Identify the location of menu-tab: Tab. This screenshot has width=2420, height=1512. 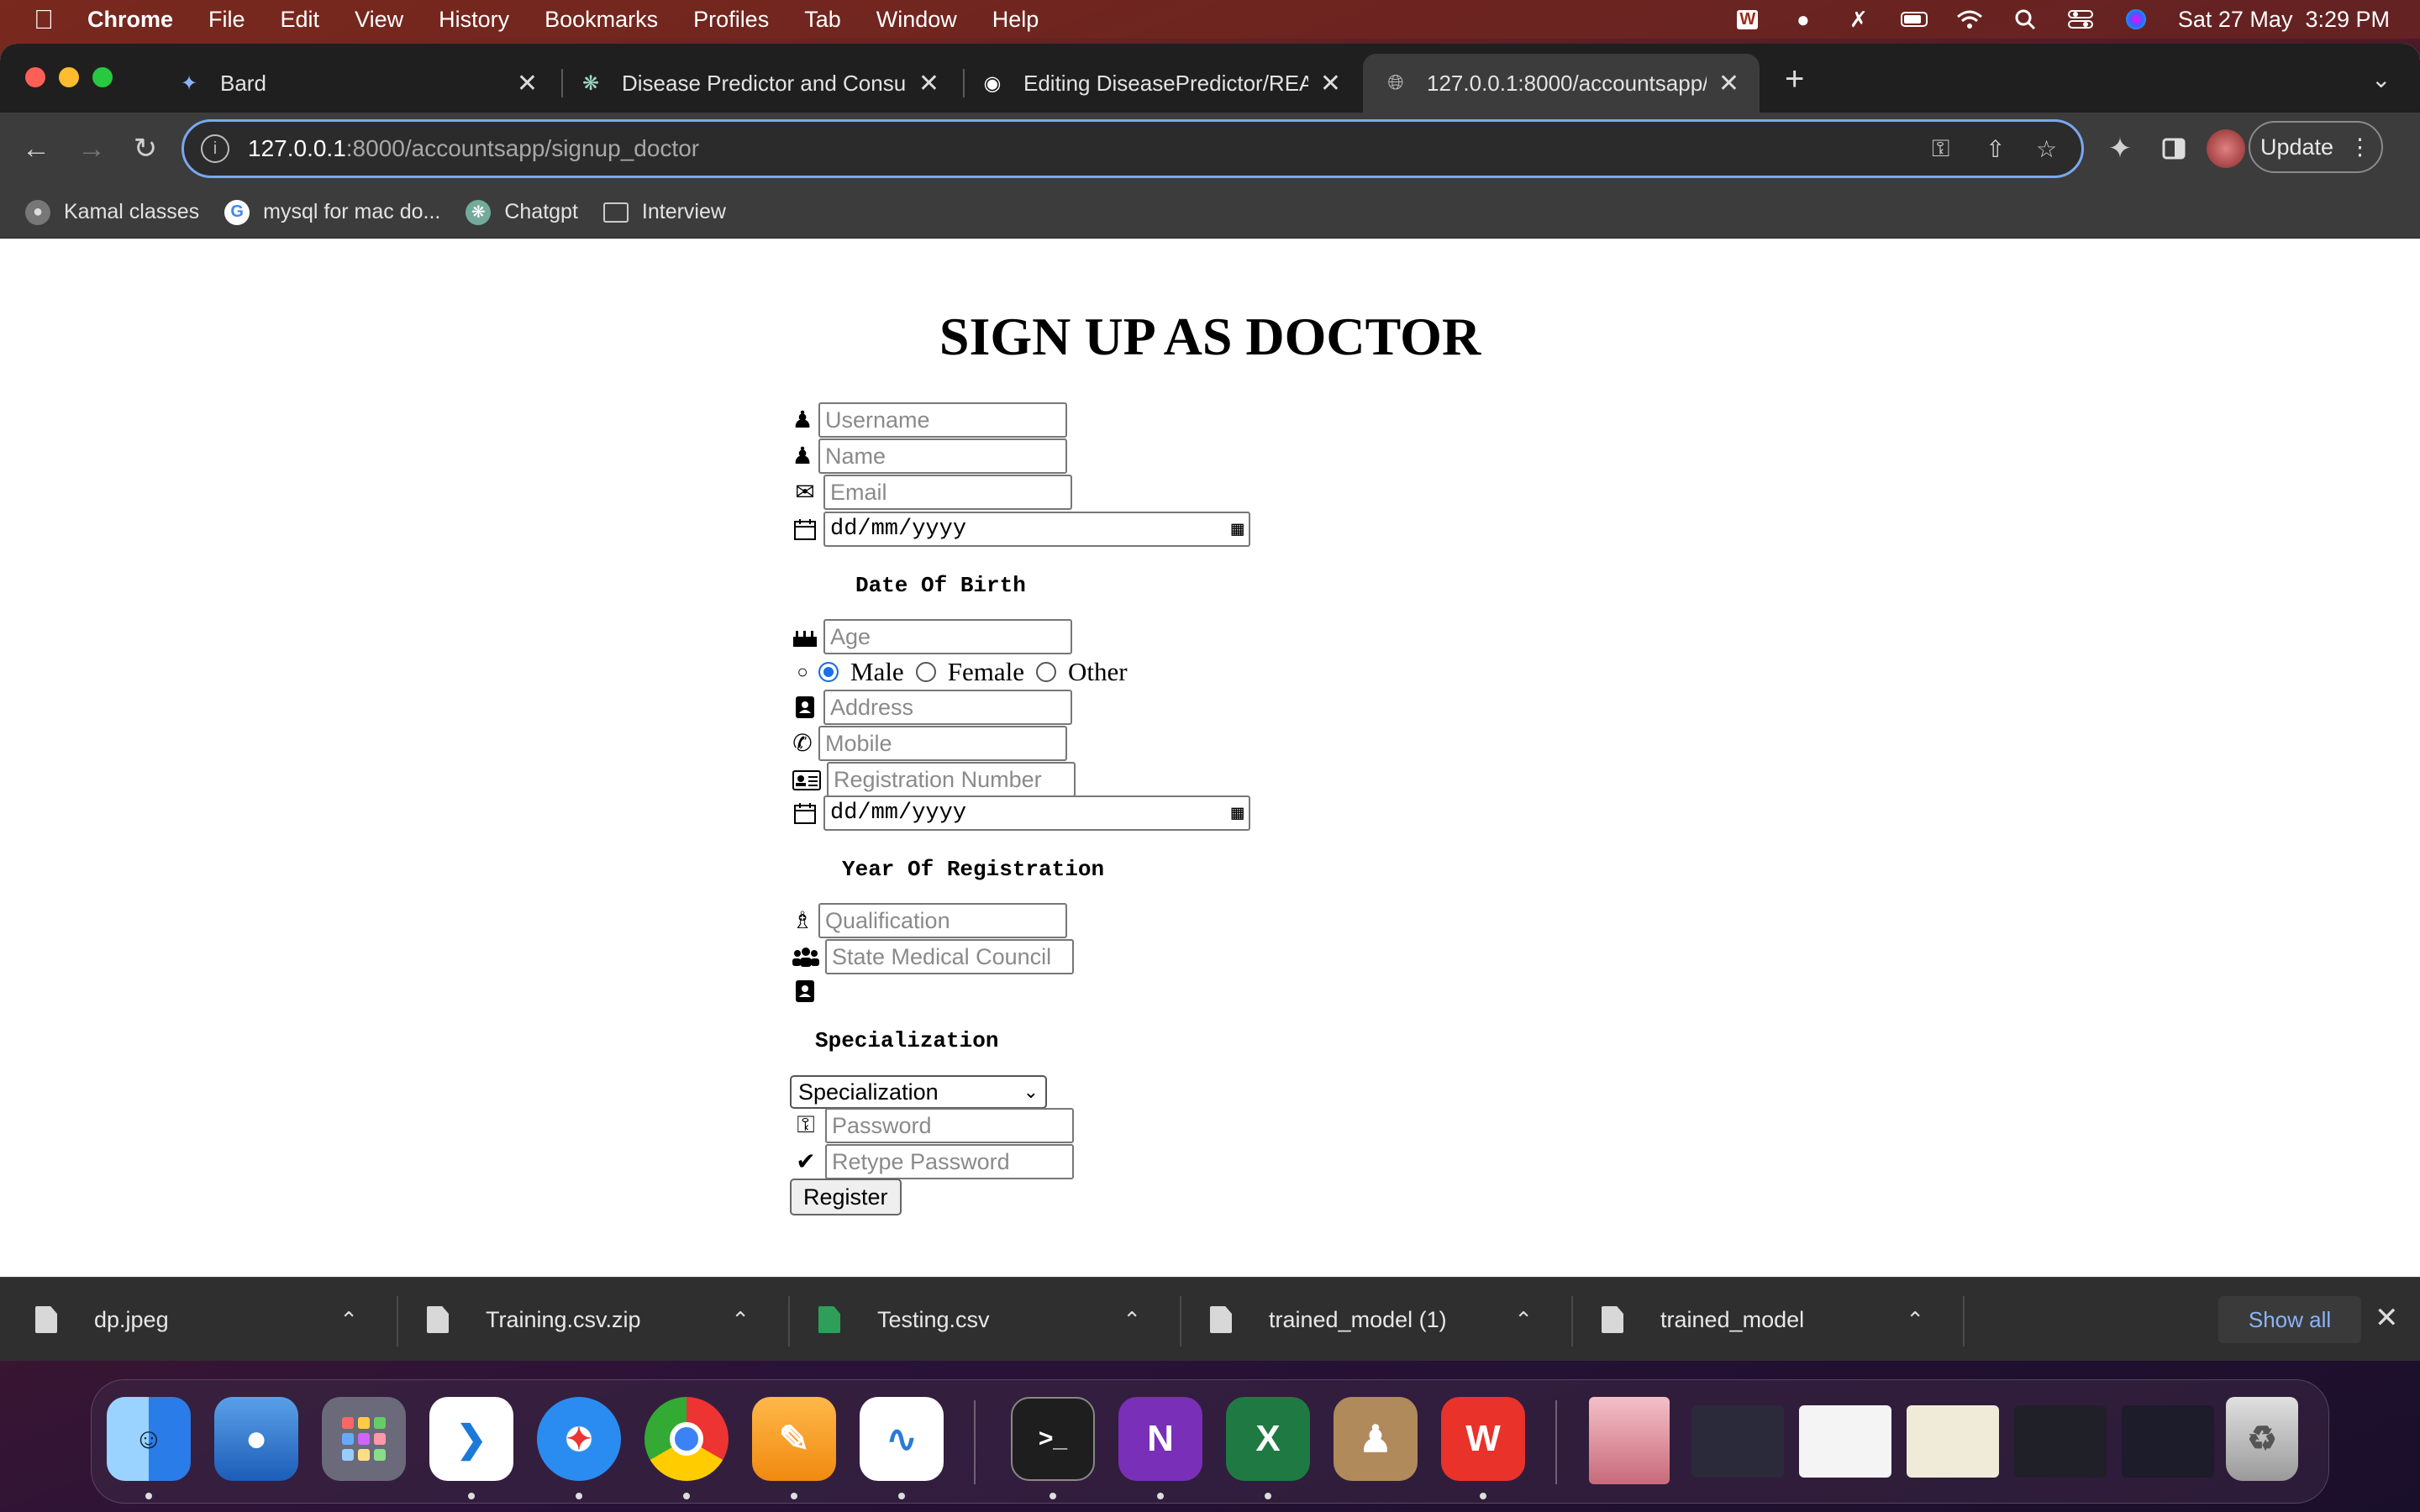
(823, 20).